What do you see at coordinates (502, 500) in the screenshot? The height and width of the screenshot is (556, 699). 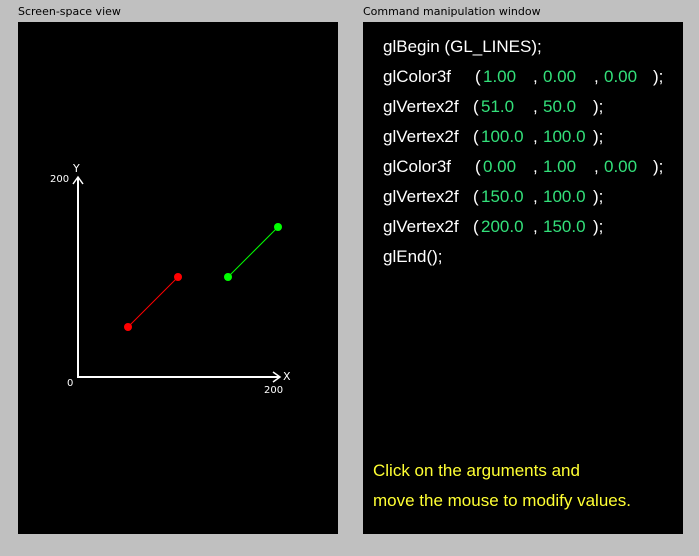 I see `instruction-hint-line-2: move the mouse to modify values.` at bounding box center [502, 500].